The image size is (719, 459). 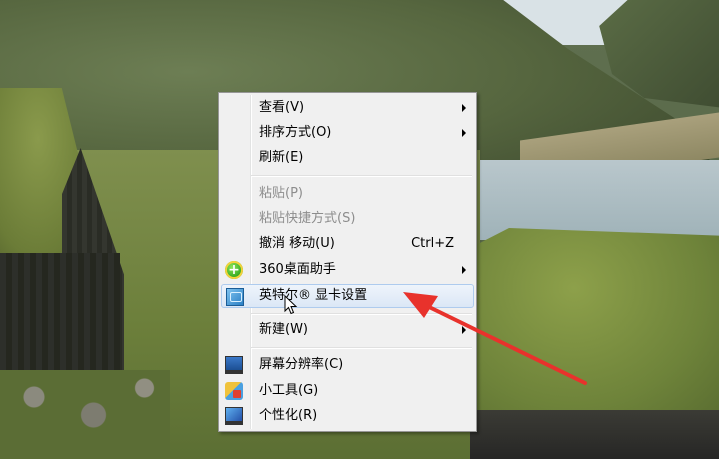 I want to click on menu-item-360-desktop-assistant: + 360桌面助手, so click(x=347, y=270).